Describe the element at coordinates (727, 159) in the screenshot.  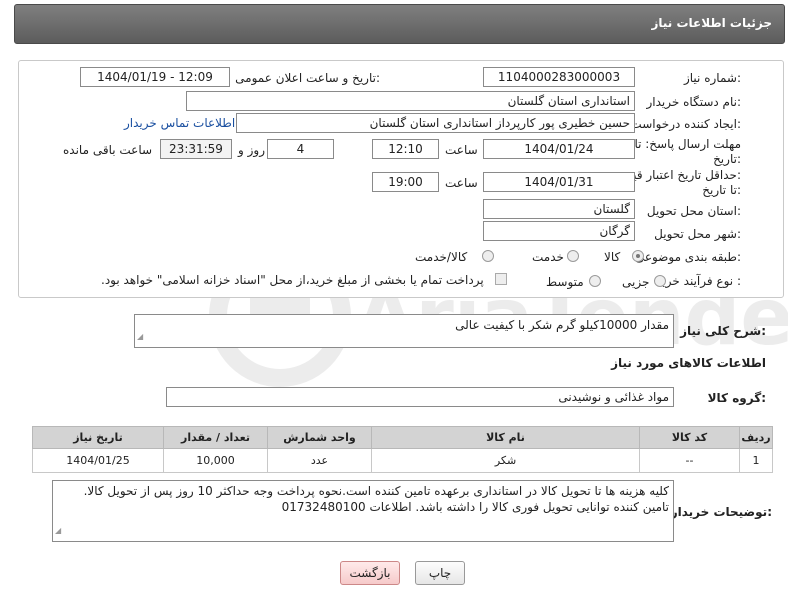
I see `deadline-label-line2: تاریخ:` at that location.